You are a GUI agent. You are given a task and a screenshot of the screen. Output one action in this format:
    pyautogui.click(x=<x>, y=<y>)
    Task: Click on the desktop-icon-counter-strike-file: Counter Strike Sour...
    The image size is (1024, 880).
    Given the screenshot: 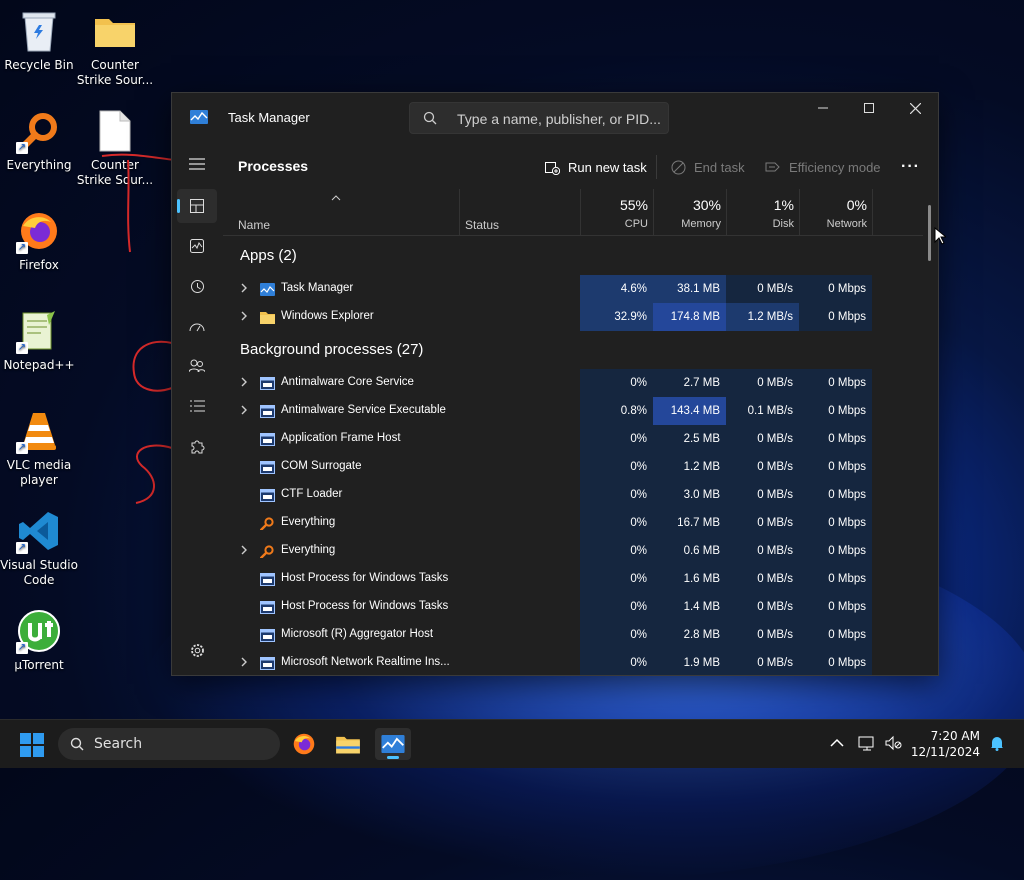 What is the action you would take?
    pyautogui.click(x=115, y=148)
    